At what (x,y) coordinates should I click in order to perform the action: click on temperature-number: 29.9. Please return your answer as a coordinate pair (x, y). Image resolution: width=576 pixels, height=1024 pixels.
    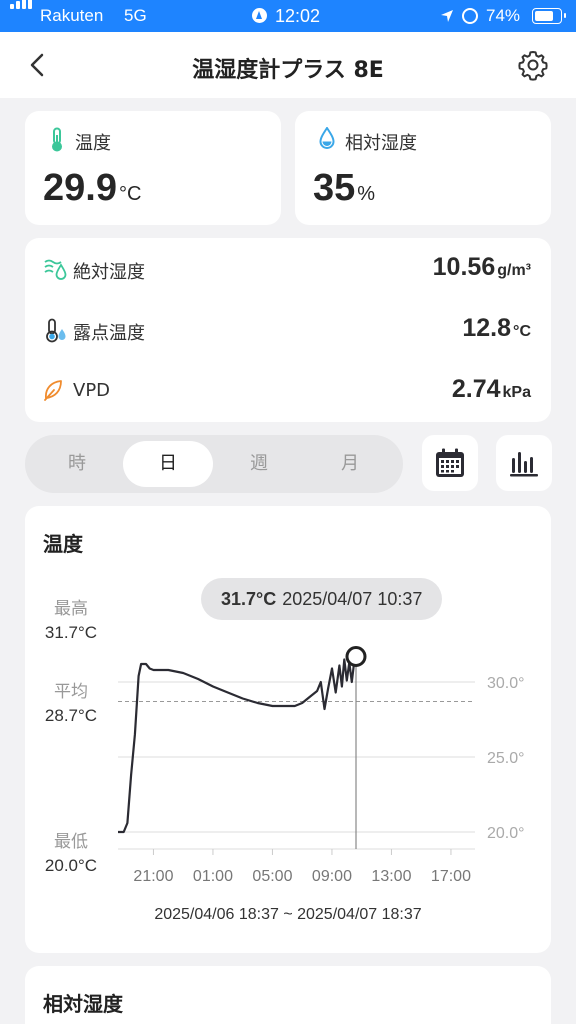
    Looking at the image, I should click on (80, 188).